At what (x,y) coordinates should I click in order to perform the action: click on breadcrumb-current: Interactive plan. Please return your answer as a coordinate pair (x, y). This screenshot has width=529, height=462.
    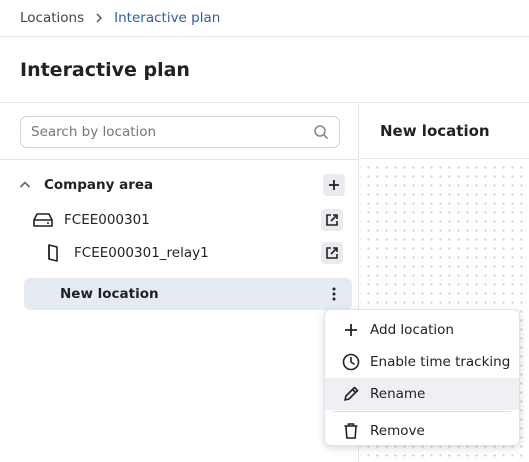
    Looking at the image, I should click on (167, 18).